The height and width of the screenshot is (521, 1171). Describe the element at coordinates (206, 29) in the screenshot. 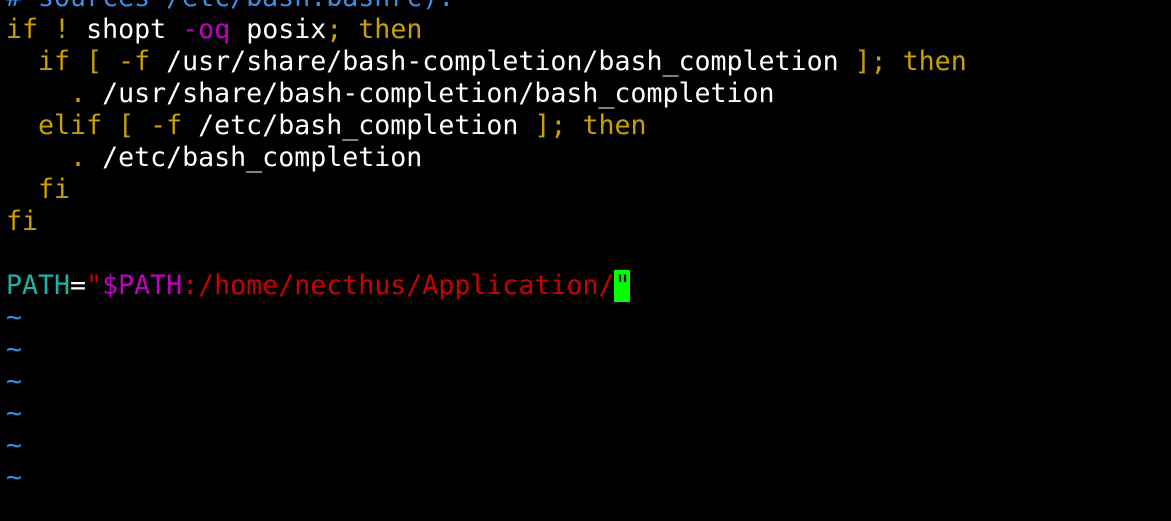

I see `code-token-option: -oq` at that location.